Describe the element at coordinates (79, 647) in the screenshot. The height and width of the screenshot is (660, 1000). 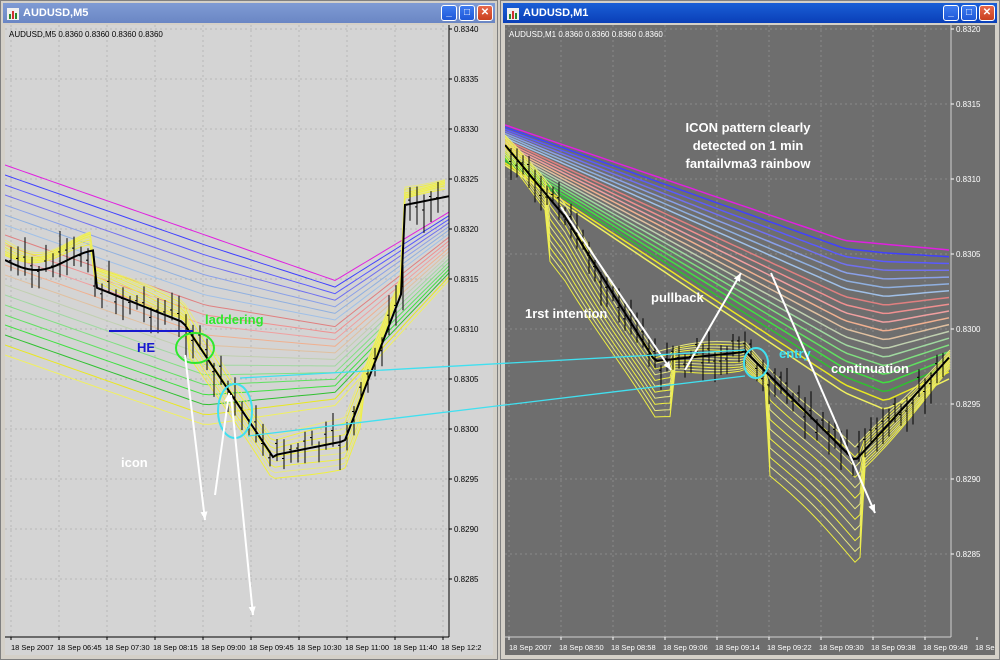
I see `time-label: 18 Sep 06:45` at that location.